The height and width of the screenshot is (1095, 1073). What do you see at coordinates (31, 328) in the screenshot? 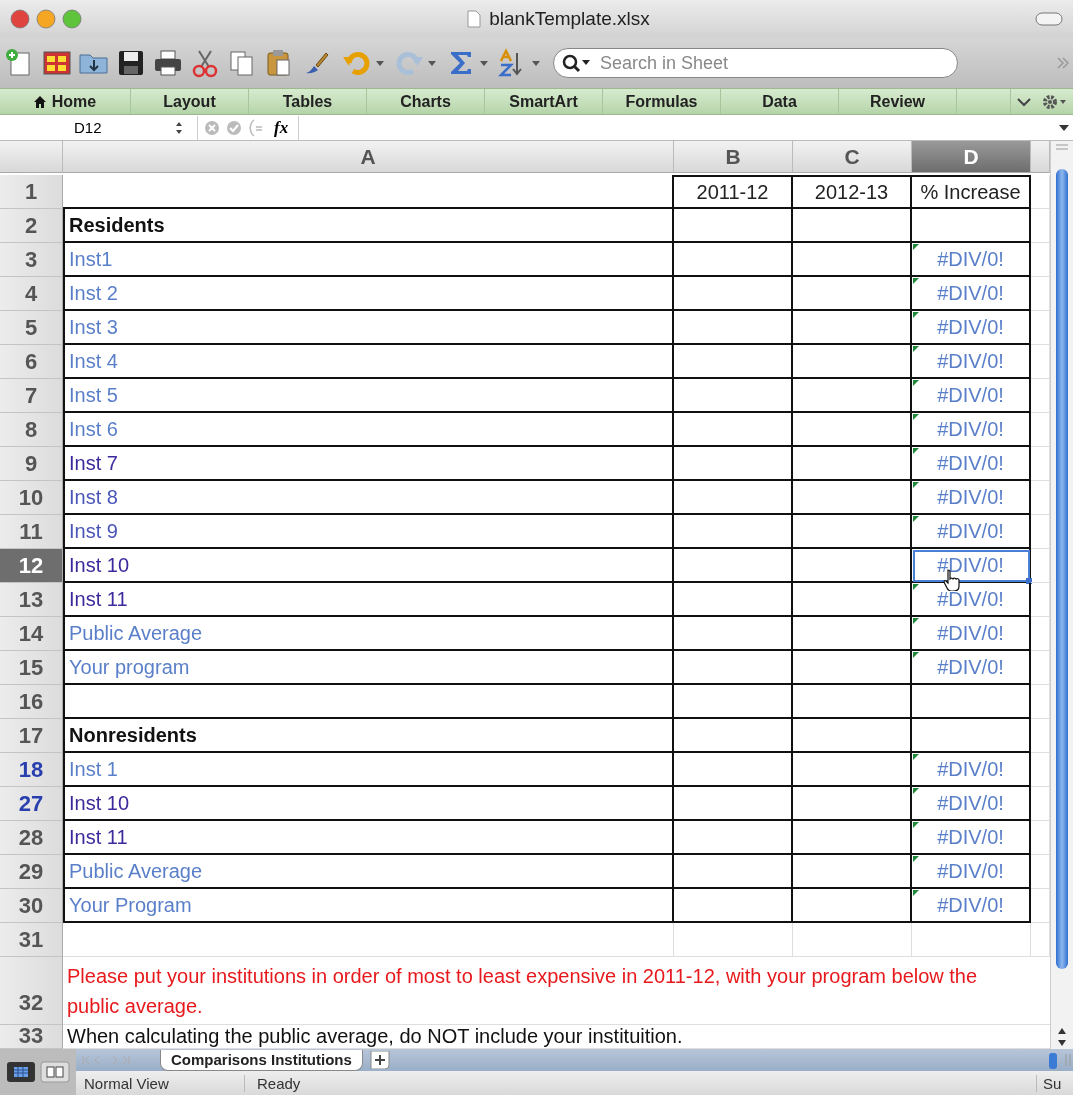
I see `row-header: 5` at bounding box center [31, 328].